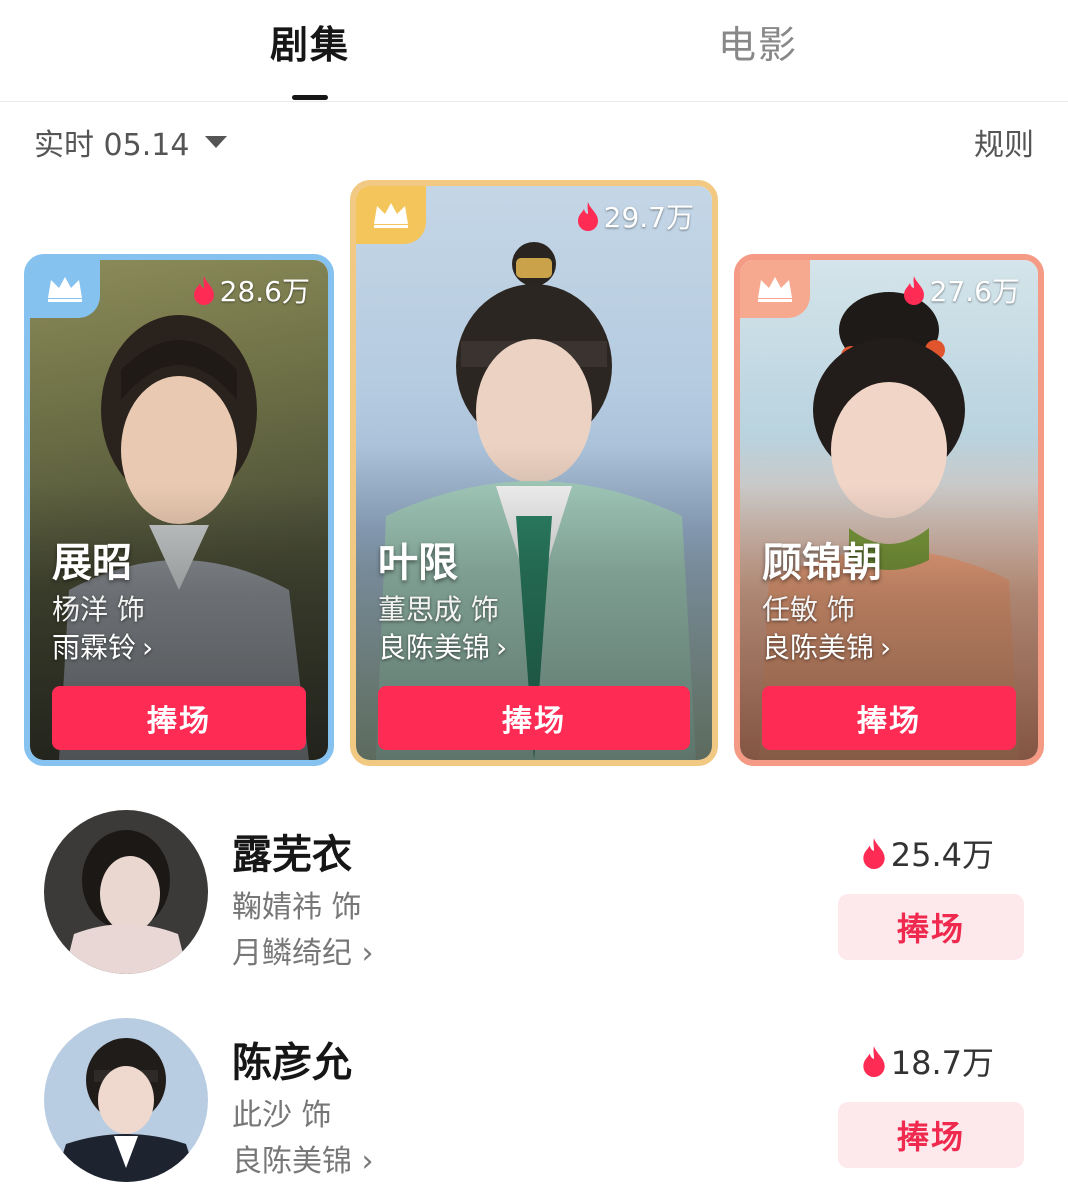 Image resolution: width=1068 pixels, height=1200 pixels. I want to click on character-name: 叶限, so click(418, 563).